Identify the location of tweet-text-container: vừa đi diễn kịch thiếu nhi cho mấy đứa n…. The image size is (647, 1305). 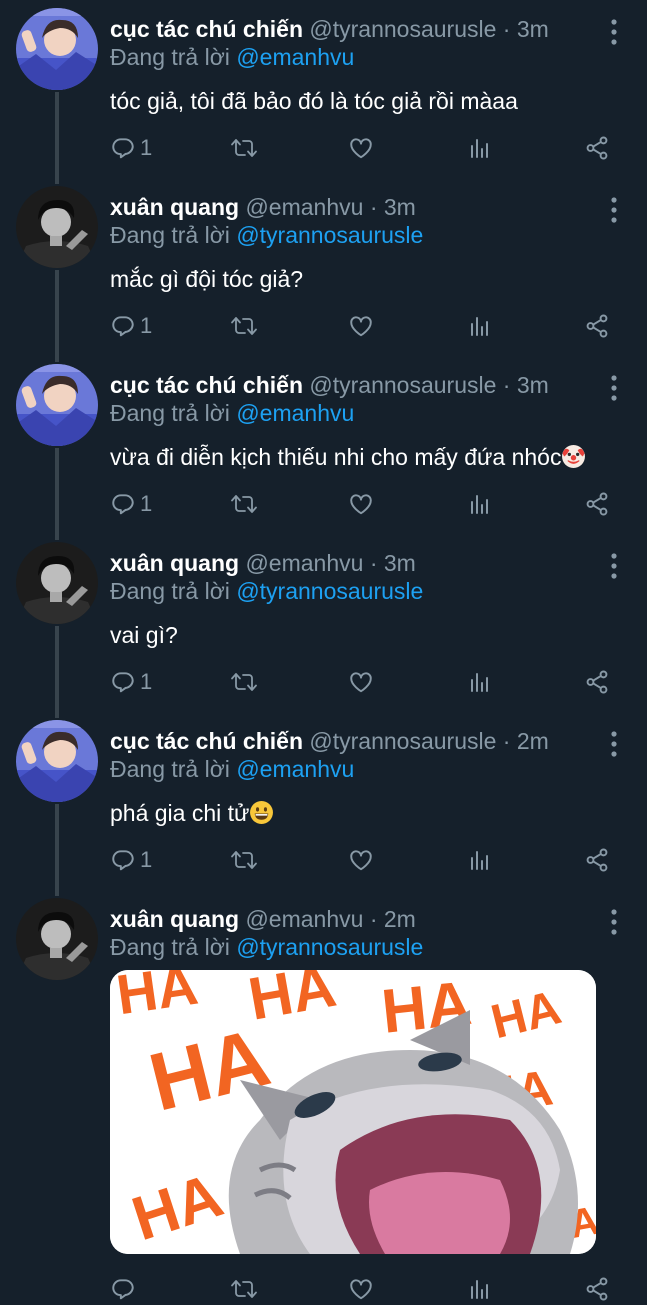
(348, 457).